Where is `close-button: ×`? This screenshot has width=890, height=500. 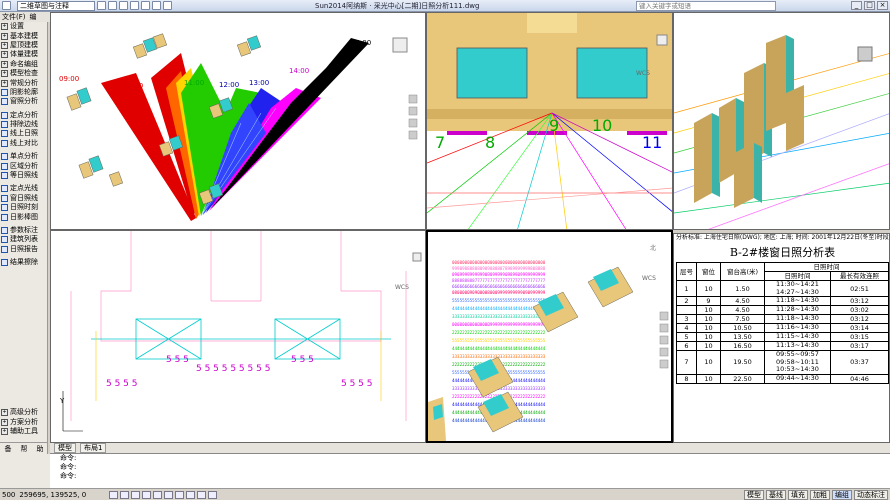
close-button: × is located at coordinates (882, 5).